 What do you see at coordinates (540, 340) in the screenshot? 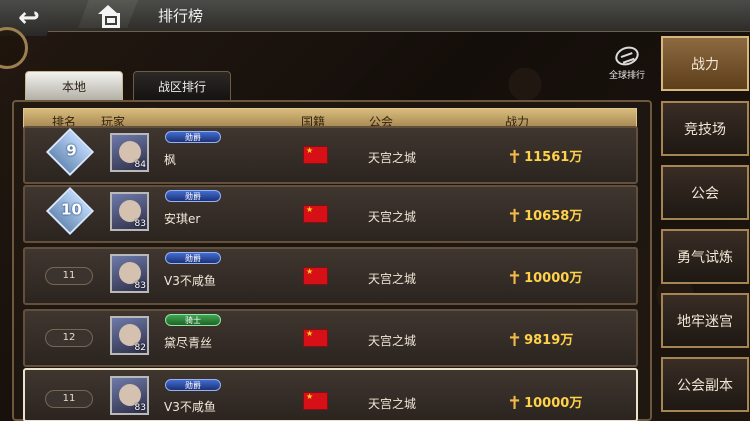
I see `power-value: ✝ 9819万` at bounding box center [540, 340].